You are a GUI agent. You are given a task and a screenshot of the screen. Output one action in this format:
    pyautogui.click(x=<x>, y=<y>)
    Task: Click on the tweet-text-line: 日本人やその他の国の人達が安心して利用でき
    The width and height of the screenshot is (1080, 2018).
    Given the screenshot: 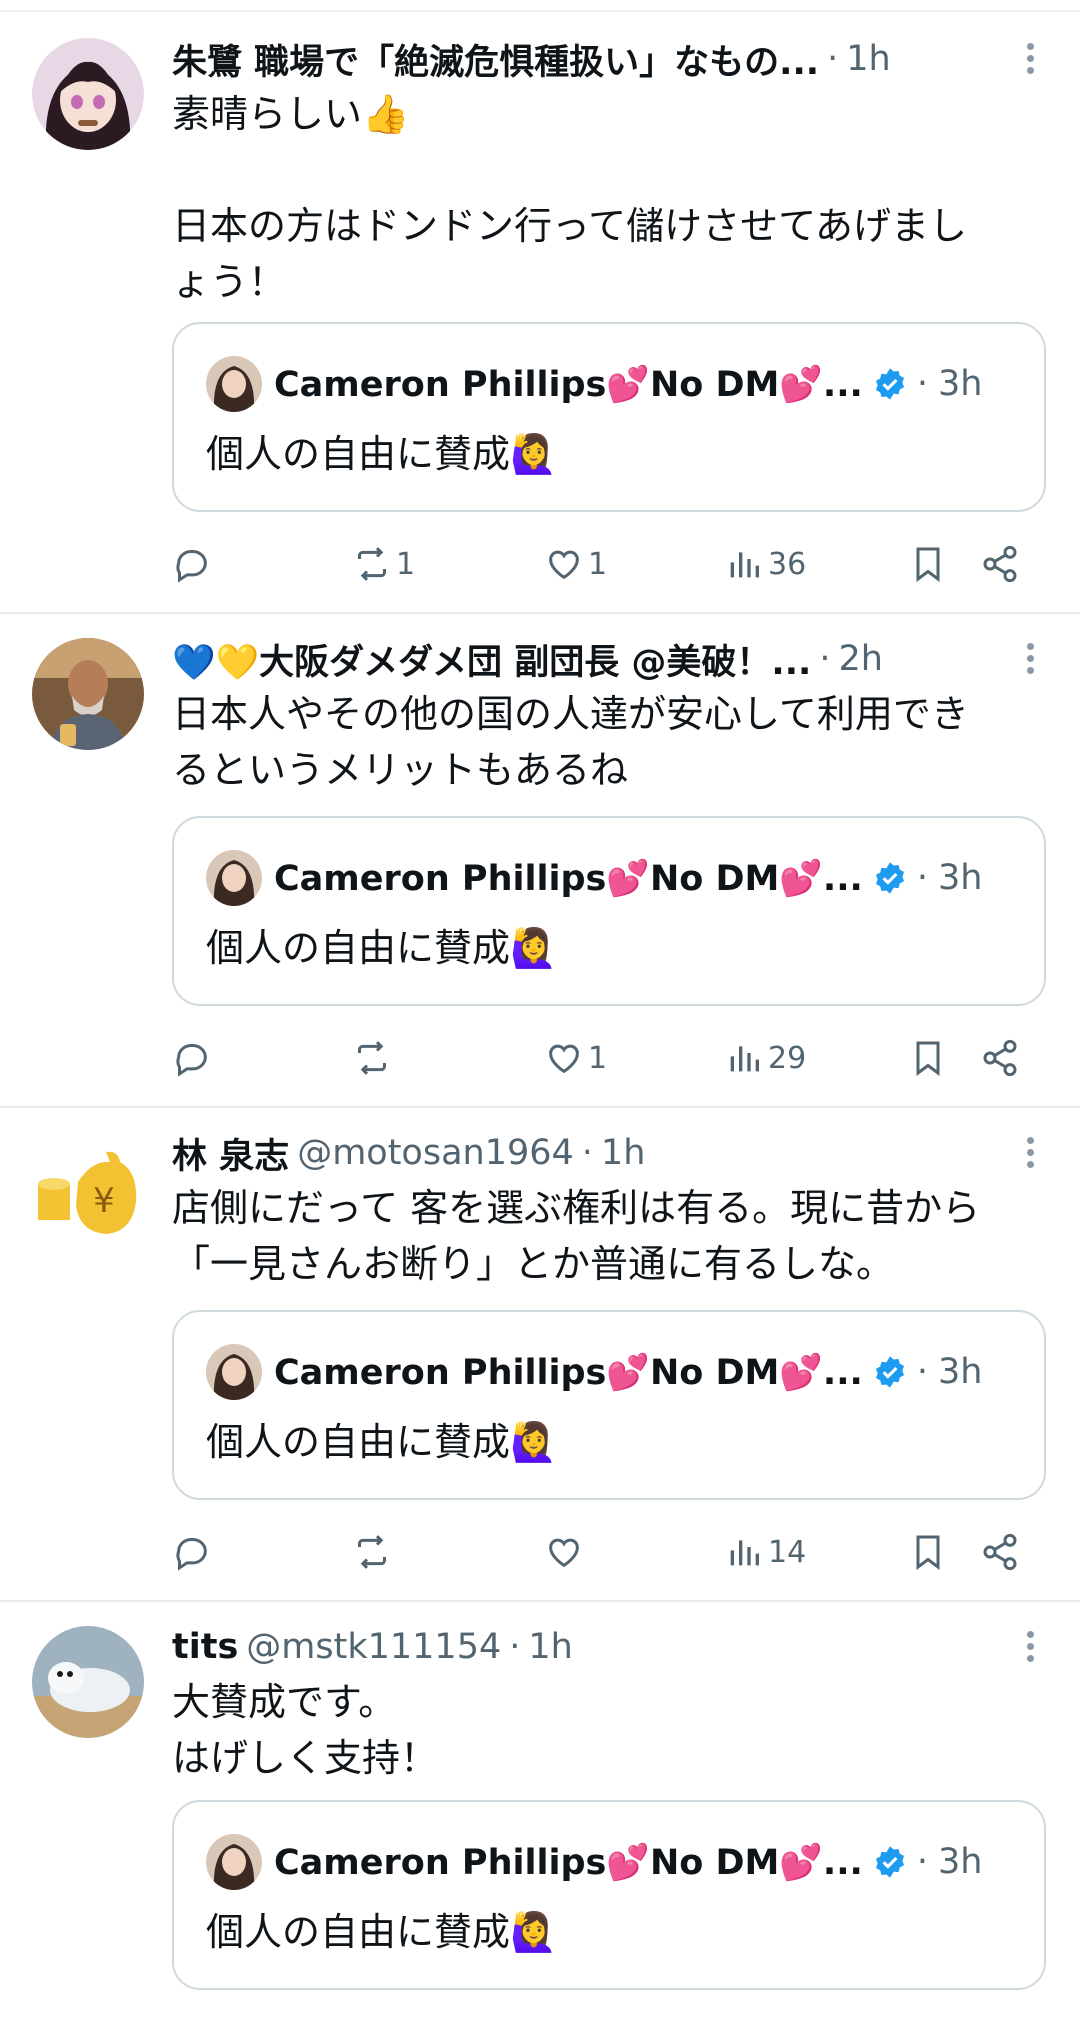 What is the action you would take?
    pyautogui.click(x=570, y=714)
    